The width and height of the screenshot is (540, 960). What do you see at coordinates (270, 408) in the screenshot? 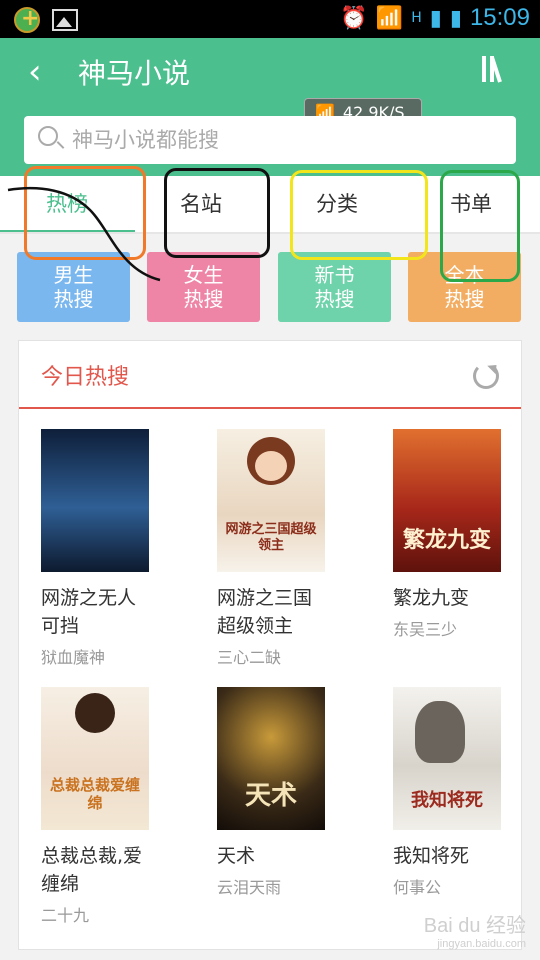
I see `section-divider` at bounding box center [270, 408].